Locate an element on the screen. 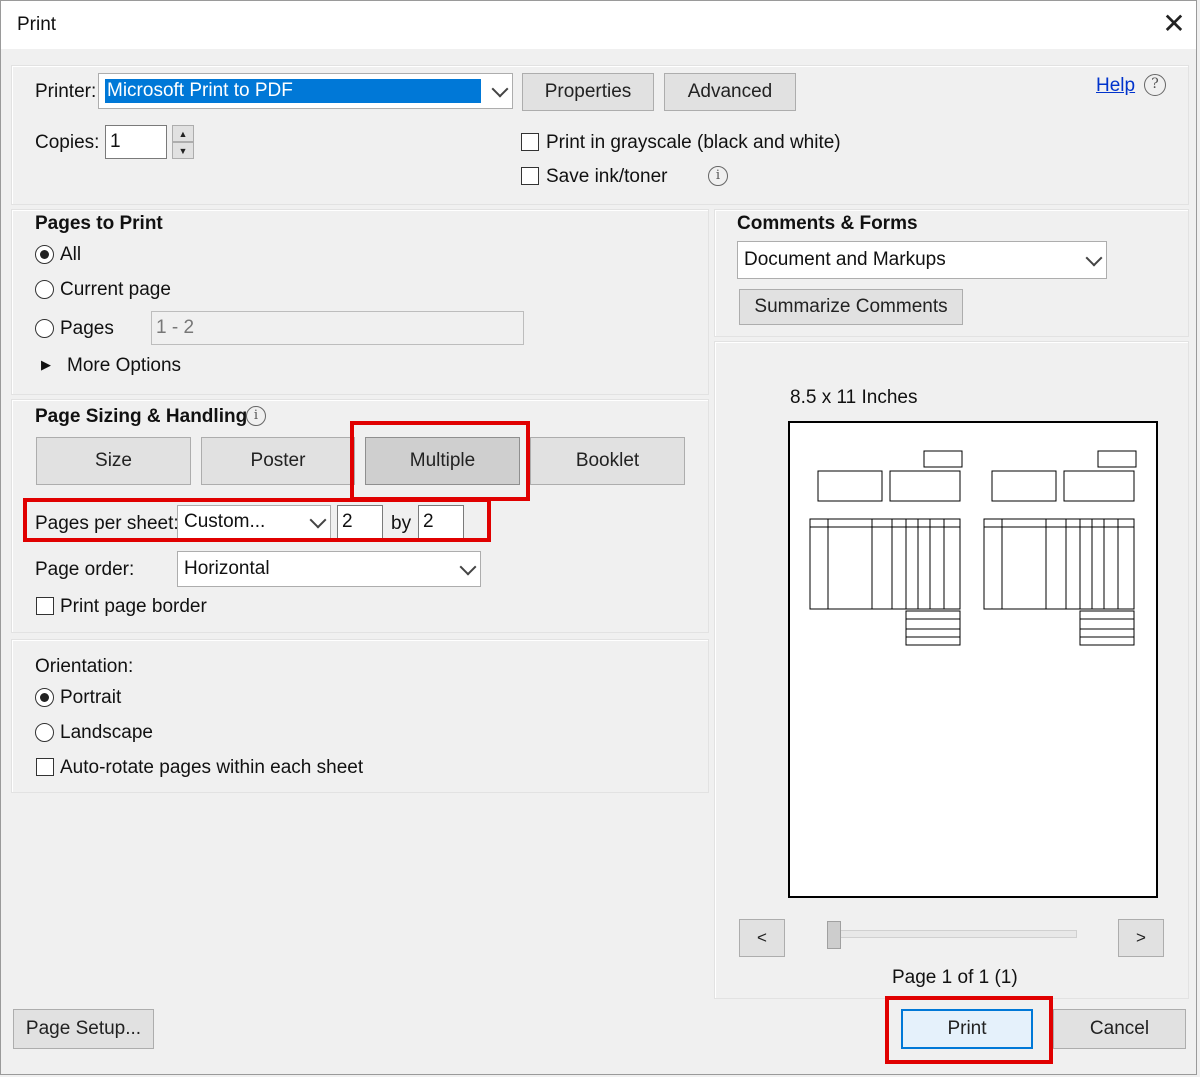 This screenshot has width=1200, height=1077. pages-to-print-title: Pages to Print is located at coordinates (99, 223).